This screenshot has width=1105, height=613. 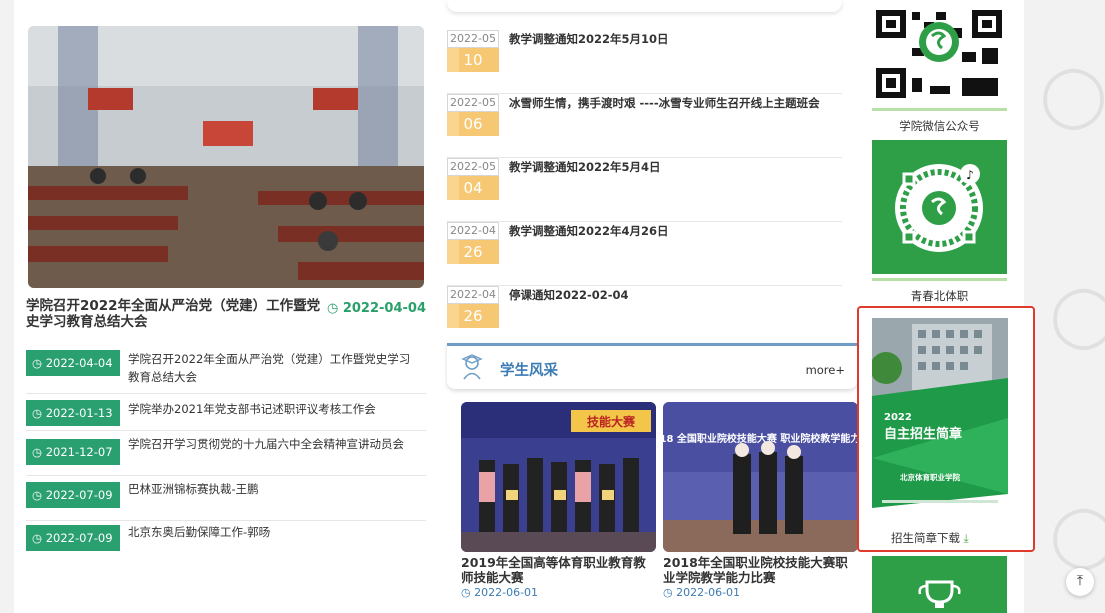 I want to click on headline-title: 学院召开2022年全面从严治党（党建）工作暨党史学习教育总结大会, so click(x=176, y=314).